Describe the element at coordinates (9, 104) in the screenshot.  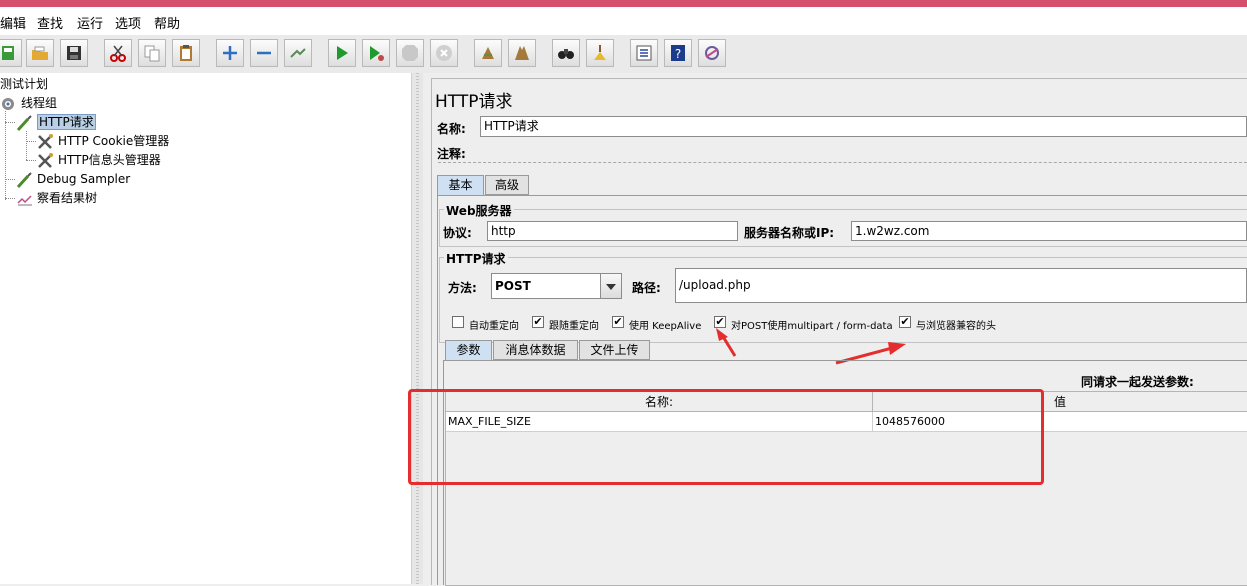
I see `gear-icon` at that location.